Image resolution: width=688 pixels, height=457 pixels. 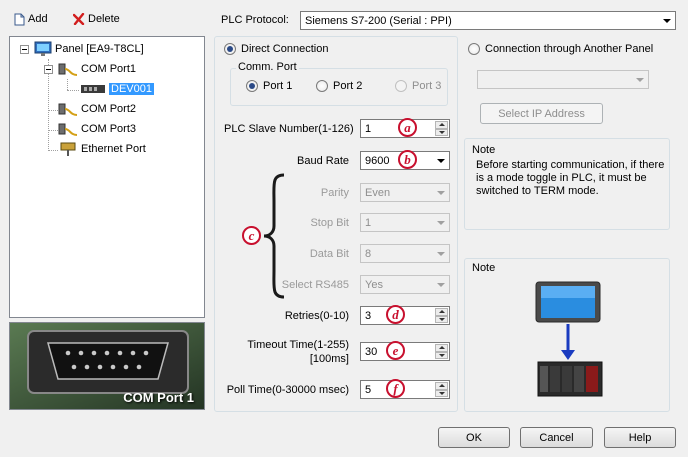 What do you see at coordinates (329, 223) in the screenshot?
I see `stop-bit-label: Stop Bit` at bounding box center [329, 223].